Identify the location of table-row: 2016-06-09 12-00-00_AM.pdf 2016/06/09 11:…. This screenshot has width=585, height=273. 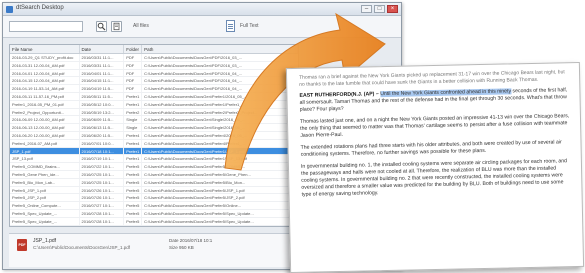
(154, 120).